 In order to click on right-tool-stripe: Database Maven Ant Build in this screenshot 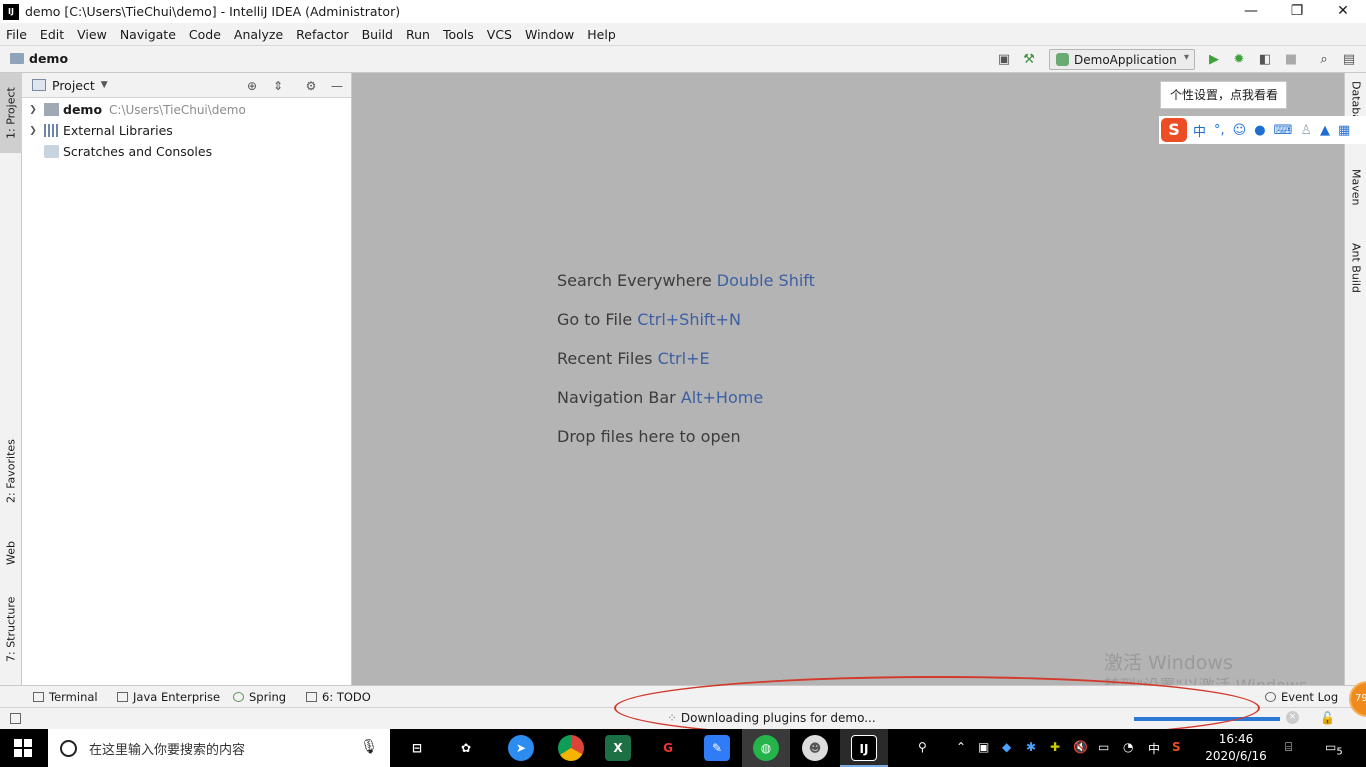, I will do `click(1355, 379)`.